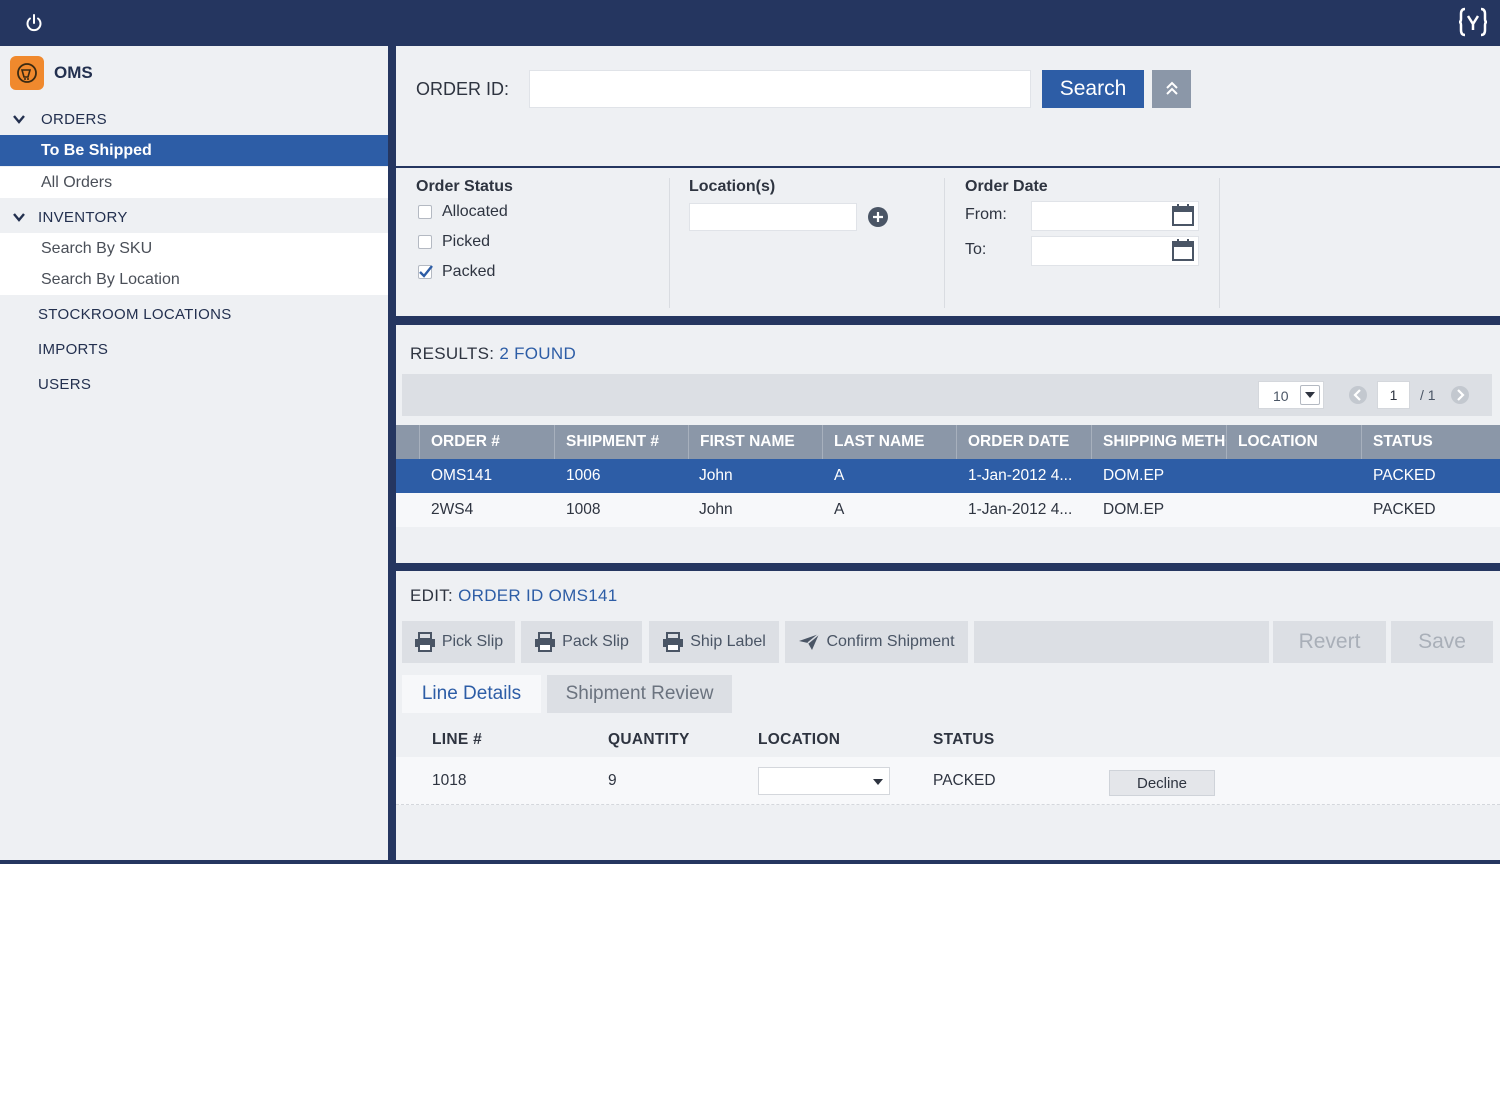  I want to click on pick-slip-button: Pick Slip, so click(458, 642).